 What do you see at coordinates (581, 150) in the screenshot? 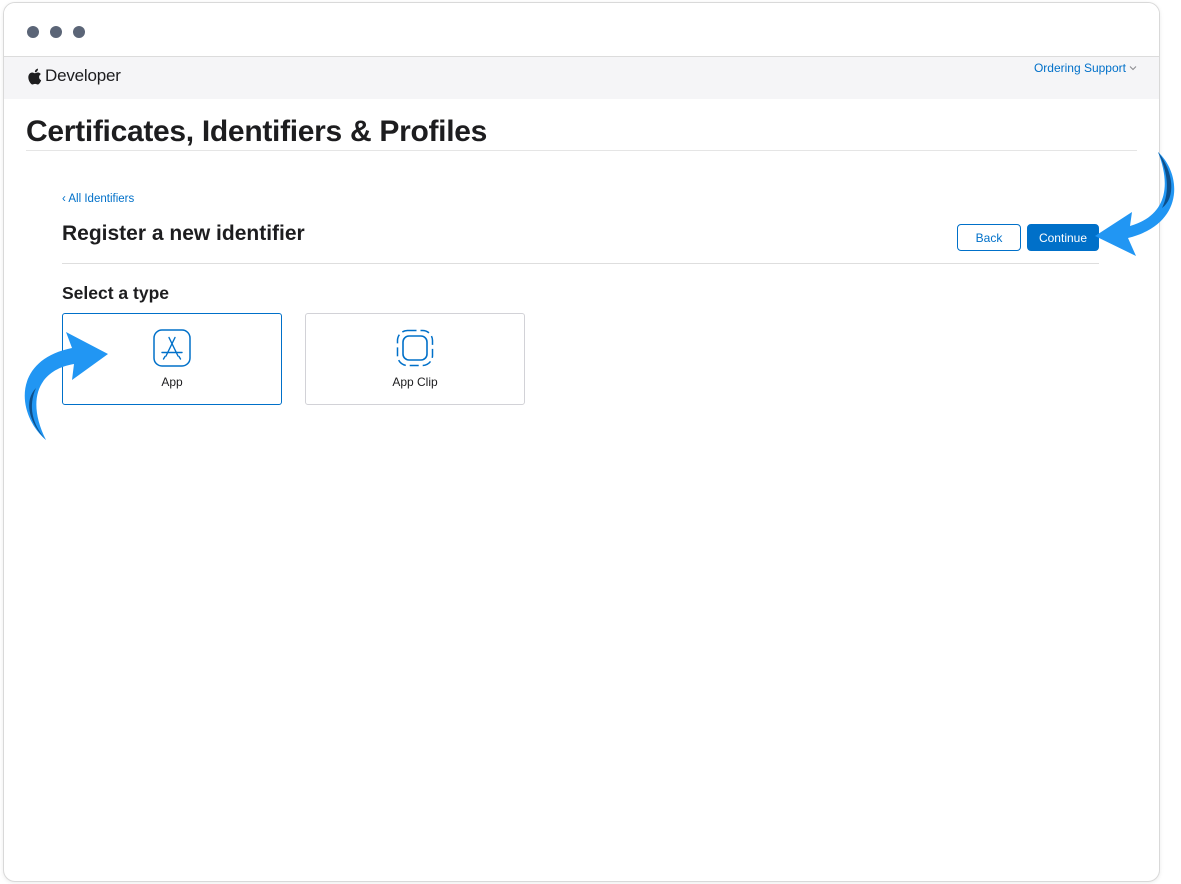
I see `title-divider` at bounding box center [581, 150].